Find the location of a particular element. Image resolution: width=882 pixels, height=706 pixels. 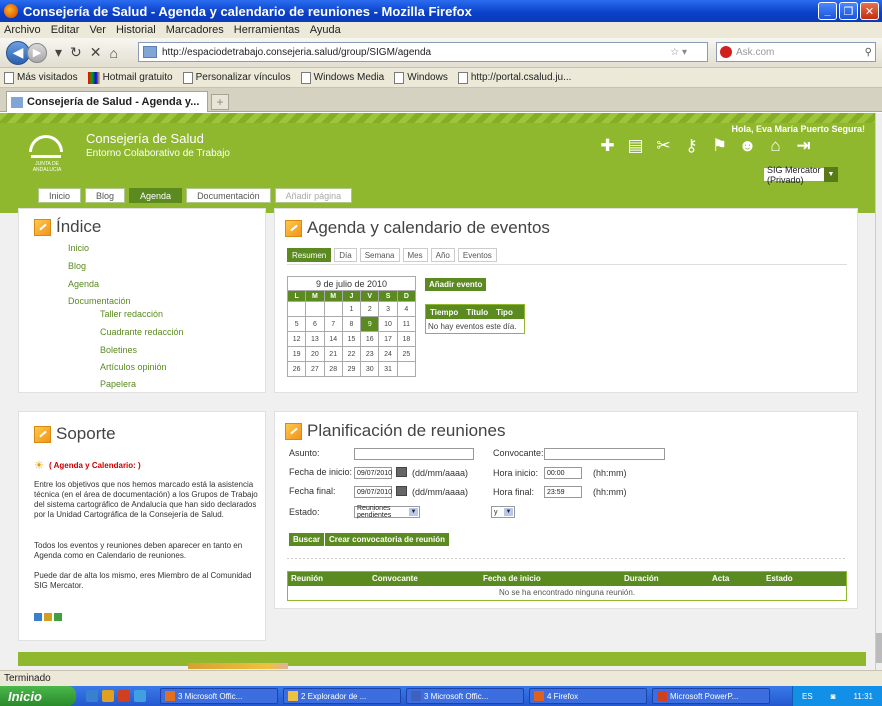

forward-button: ▶ is located at coordinates (37, 52).